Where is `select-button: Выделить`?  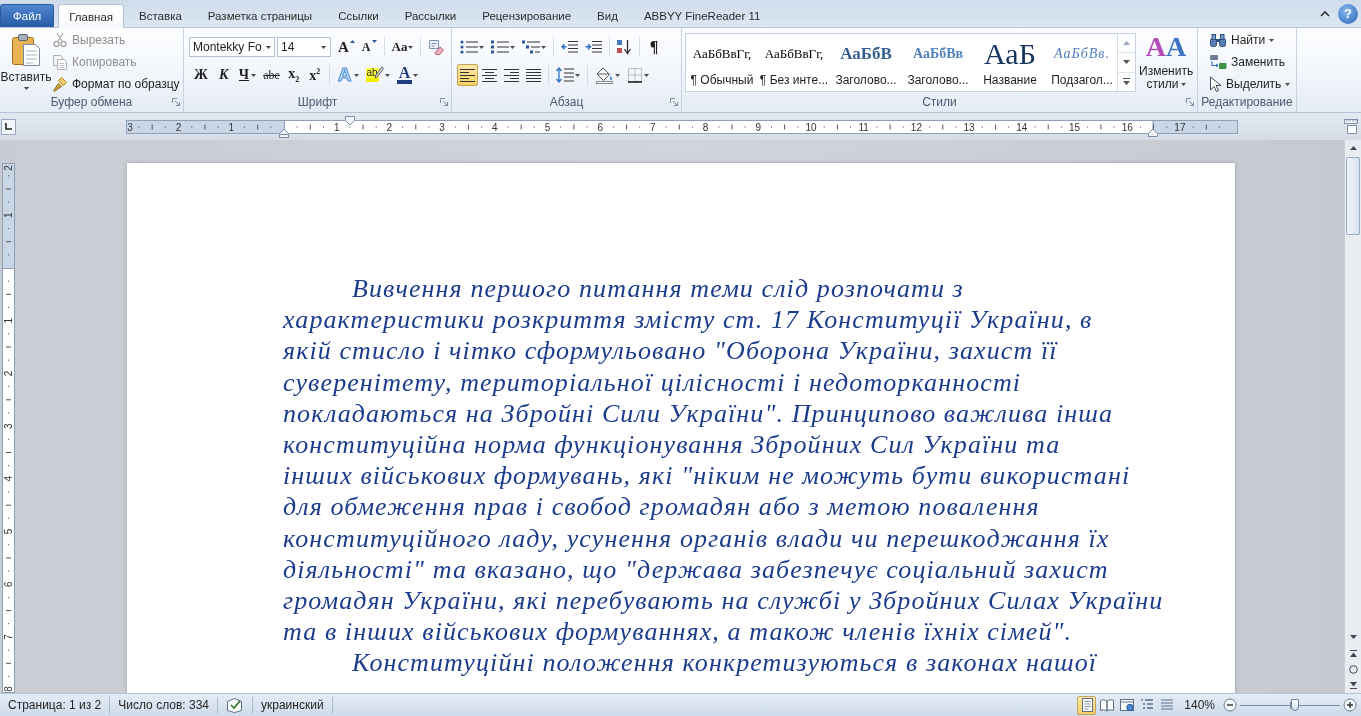
select-button: Выделить is located at coordinates (1250, 84).